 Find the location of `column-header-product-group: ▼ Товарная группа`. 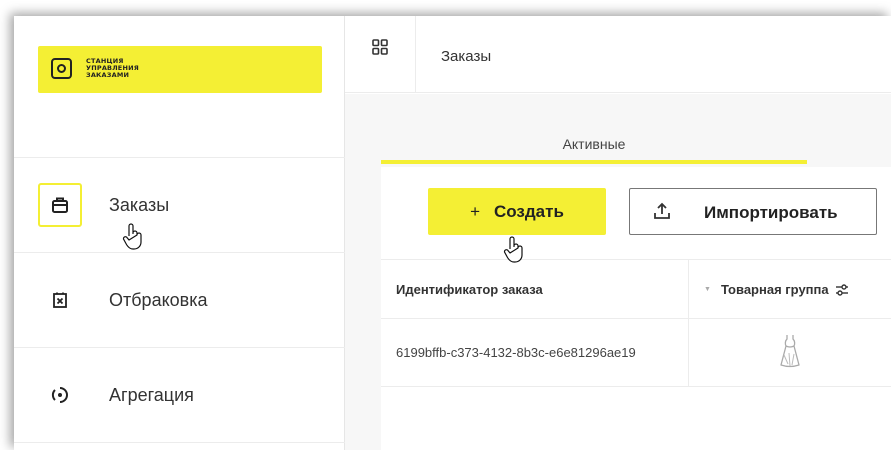

column-header-product-group: ▼ Товарная группа is located at coordinates (776, 289).